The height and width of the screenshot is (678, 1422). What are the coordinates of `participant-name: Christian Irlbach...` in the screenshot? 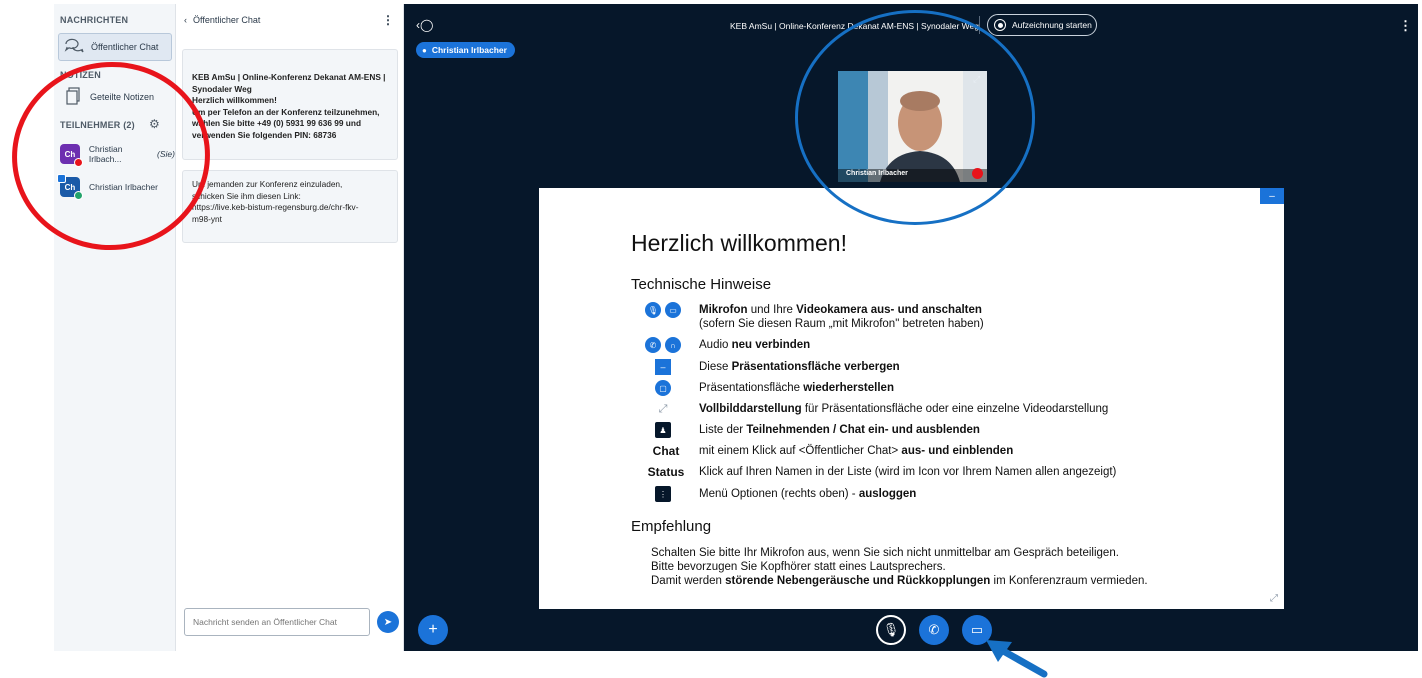 It's located at (105, 154).